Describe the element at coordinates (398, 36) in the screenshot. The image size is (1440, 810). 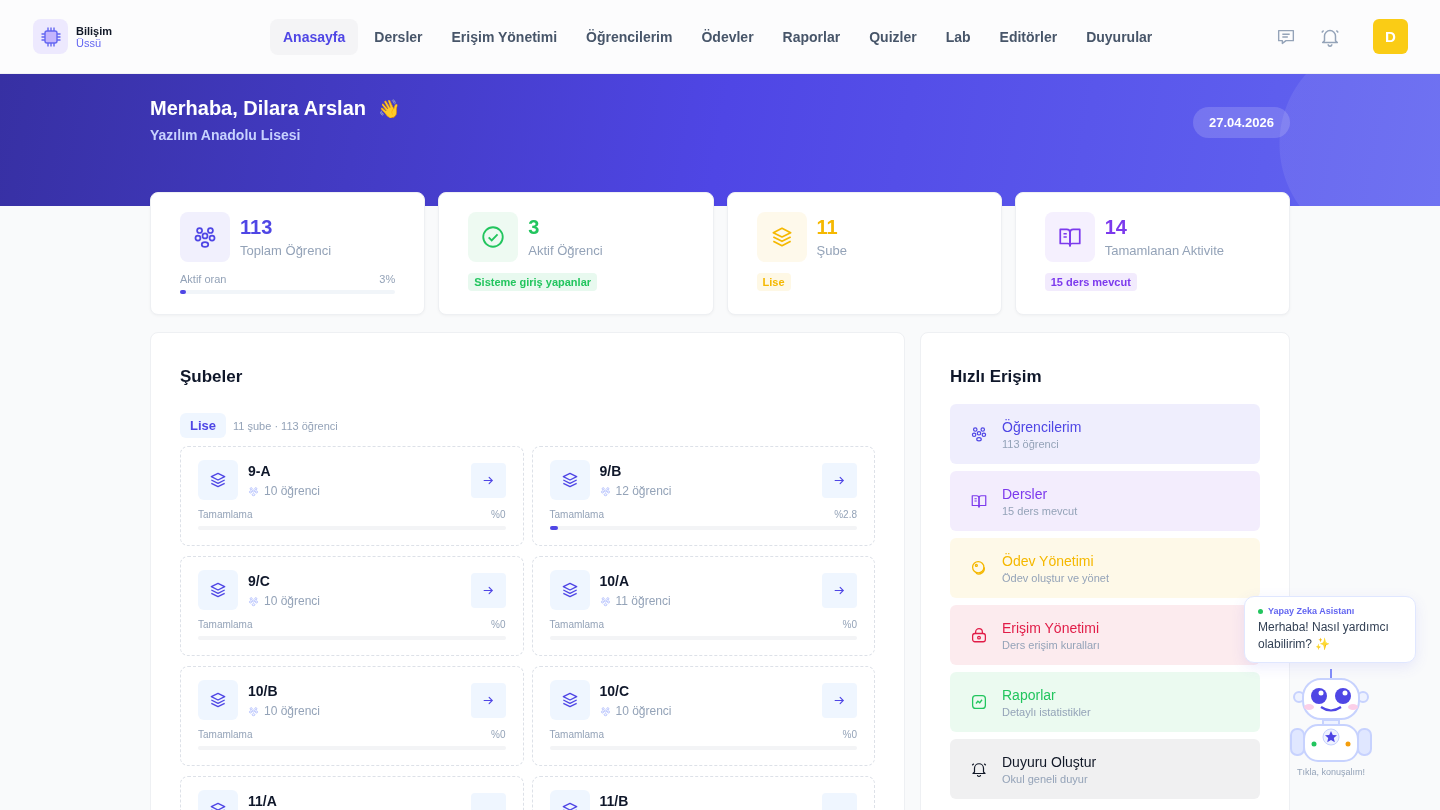
I see `nav-tab: Dersler` at that location.